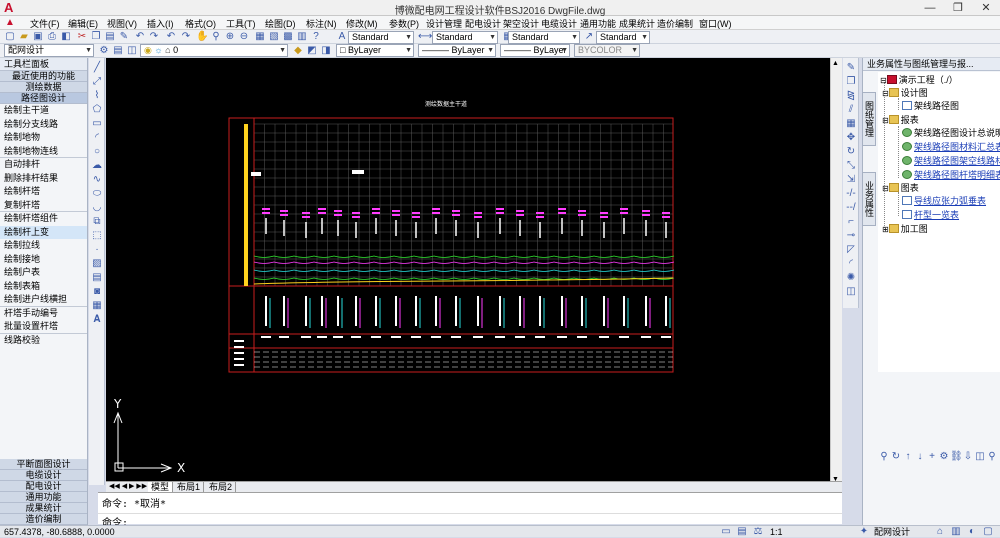 The width and height of the screenshot is (1000, 538). Describe the element at coordinates (835, 63) in the screenshot. I see `scroll-up-icon: ▲` at that location.